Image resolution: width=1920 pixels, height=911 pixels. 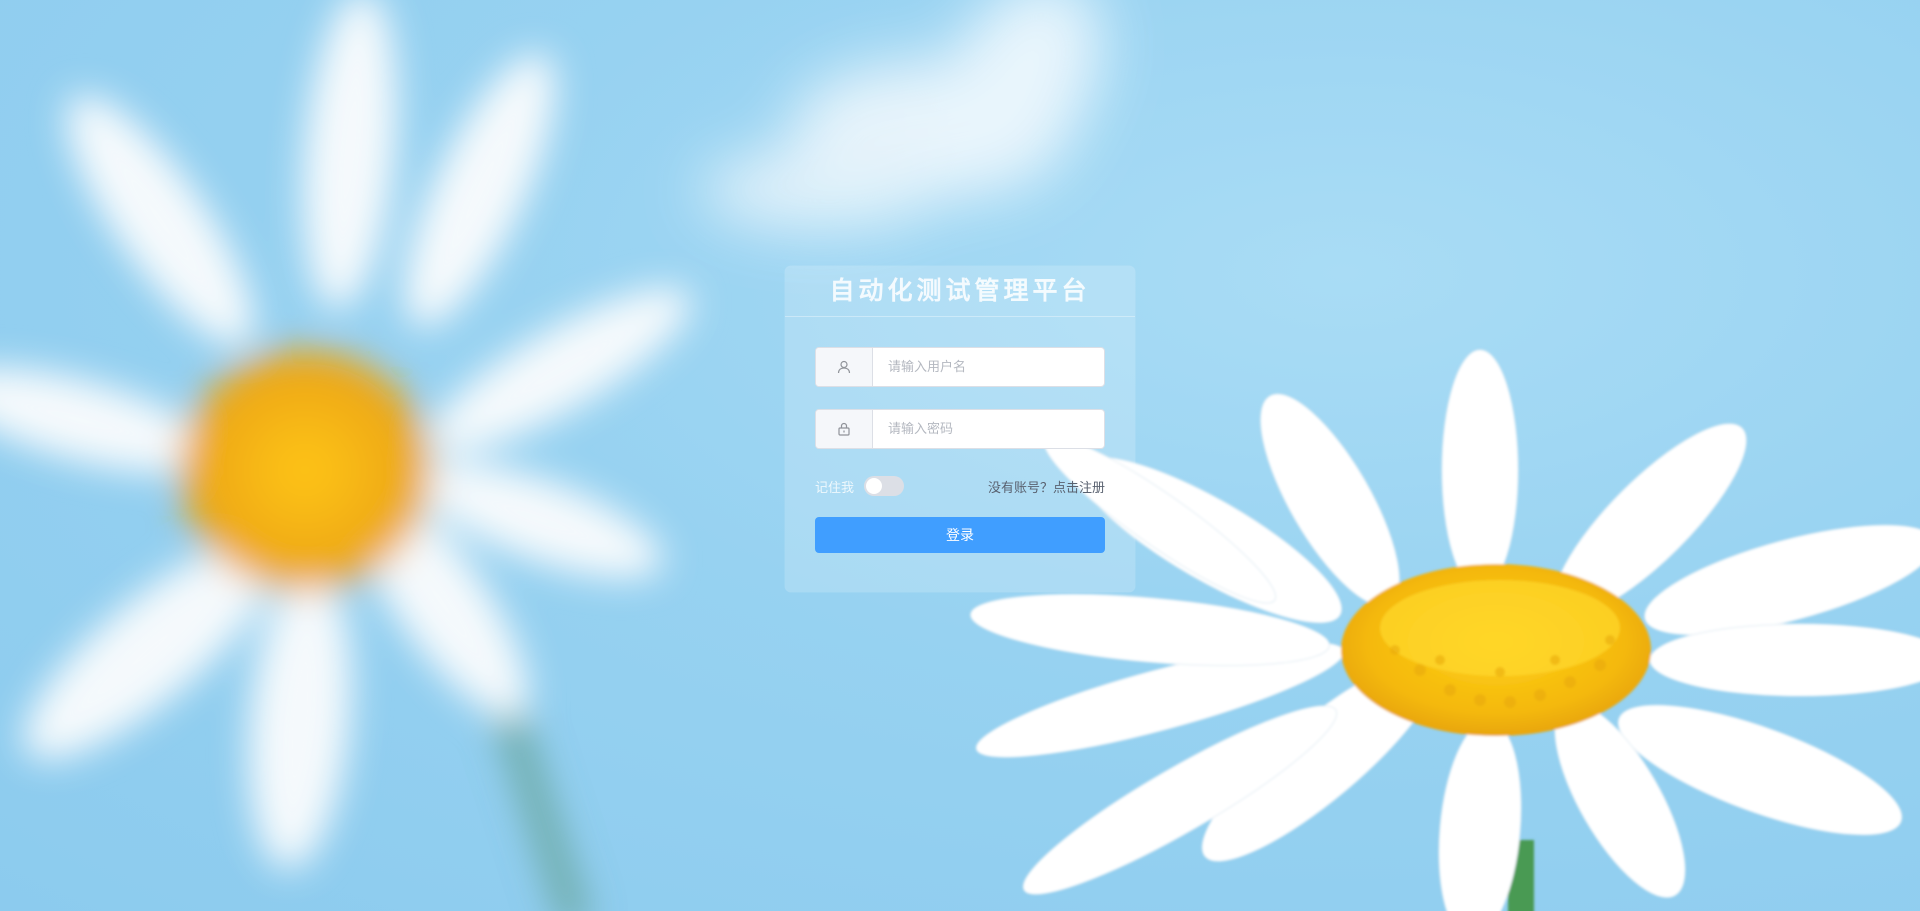 I want to click on username-field, so click(x=960, y=367).